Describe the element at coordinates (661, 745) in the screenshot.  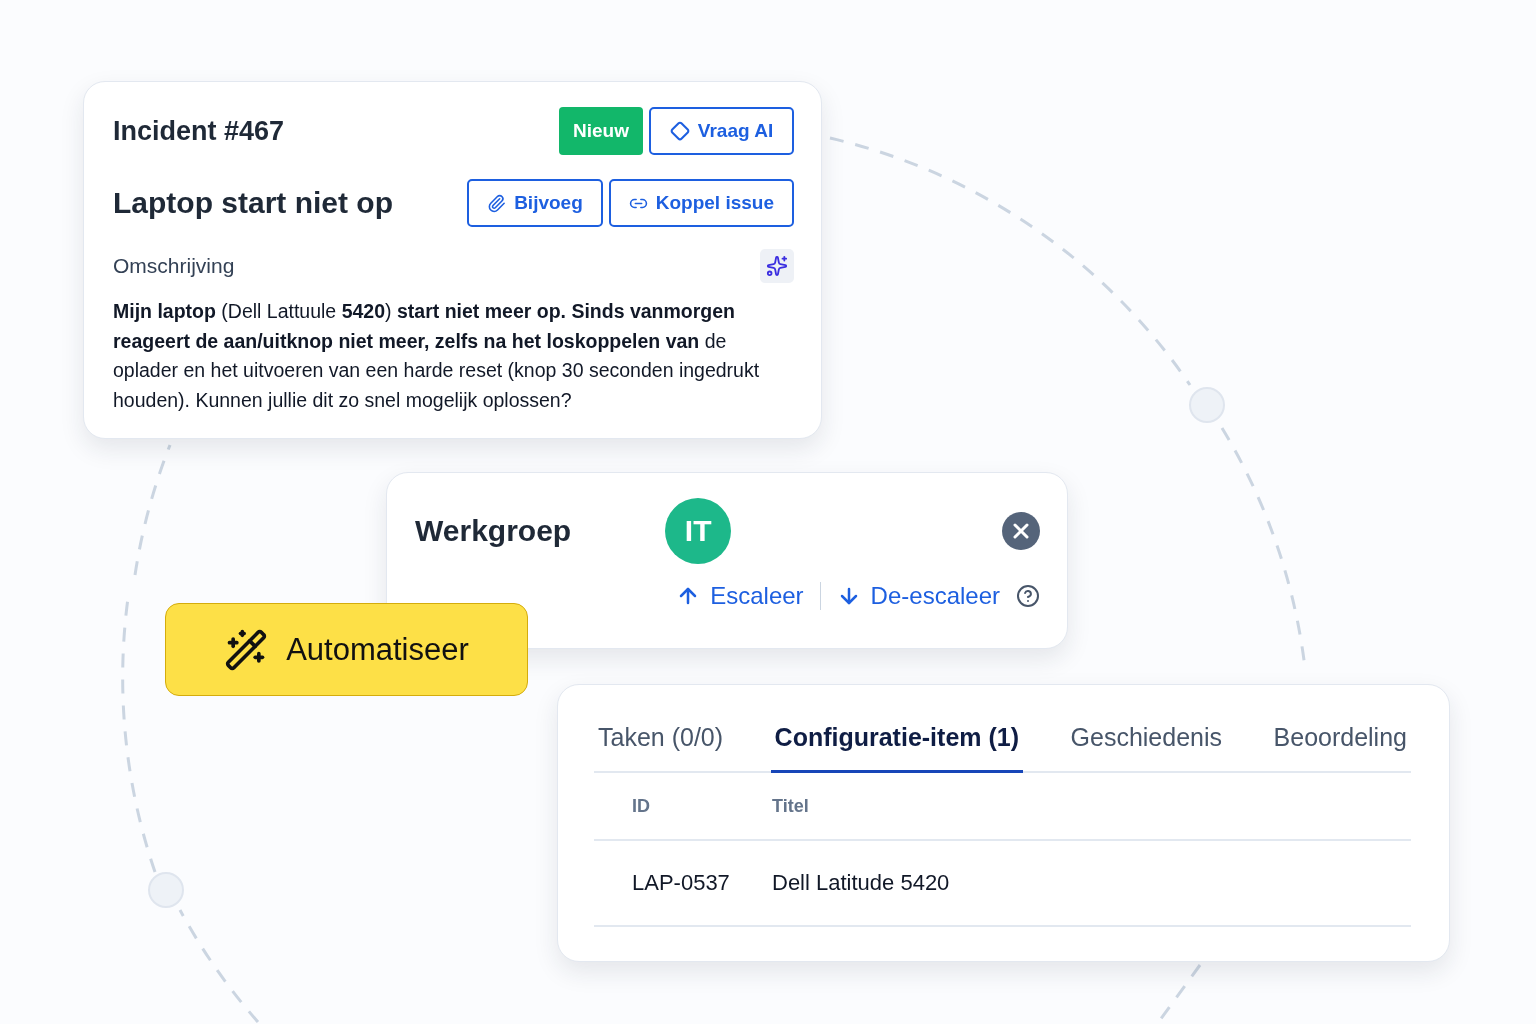
I see `tab: Taken (0/0)` at that location.